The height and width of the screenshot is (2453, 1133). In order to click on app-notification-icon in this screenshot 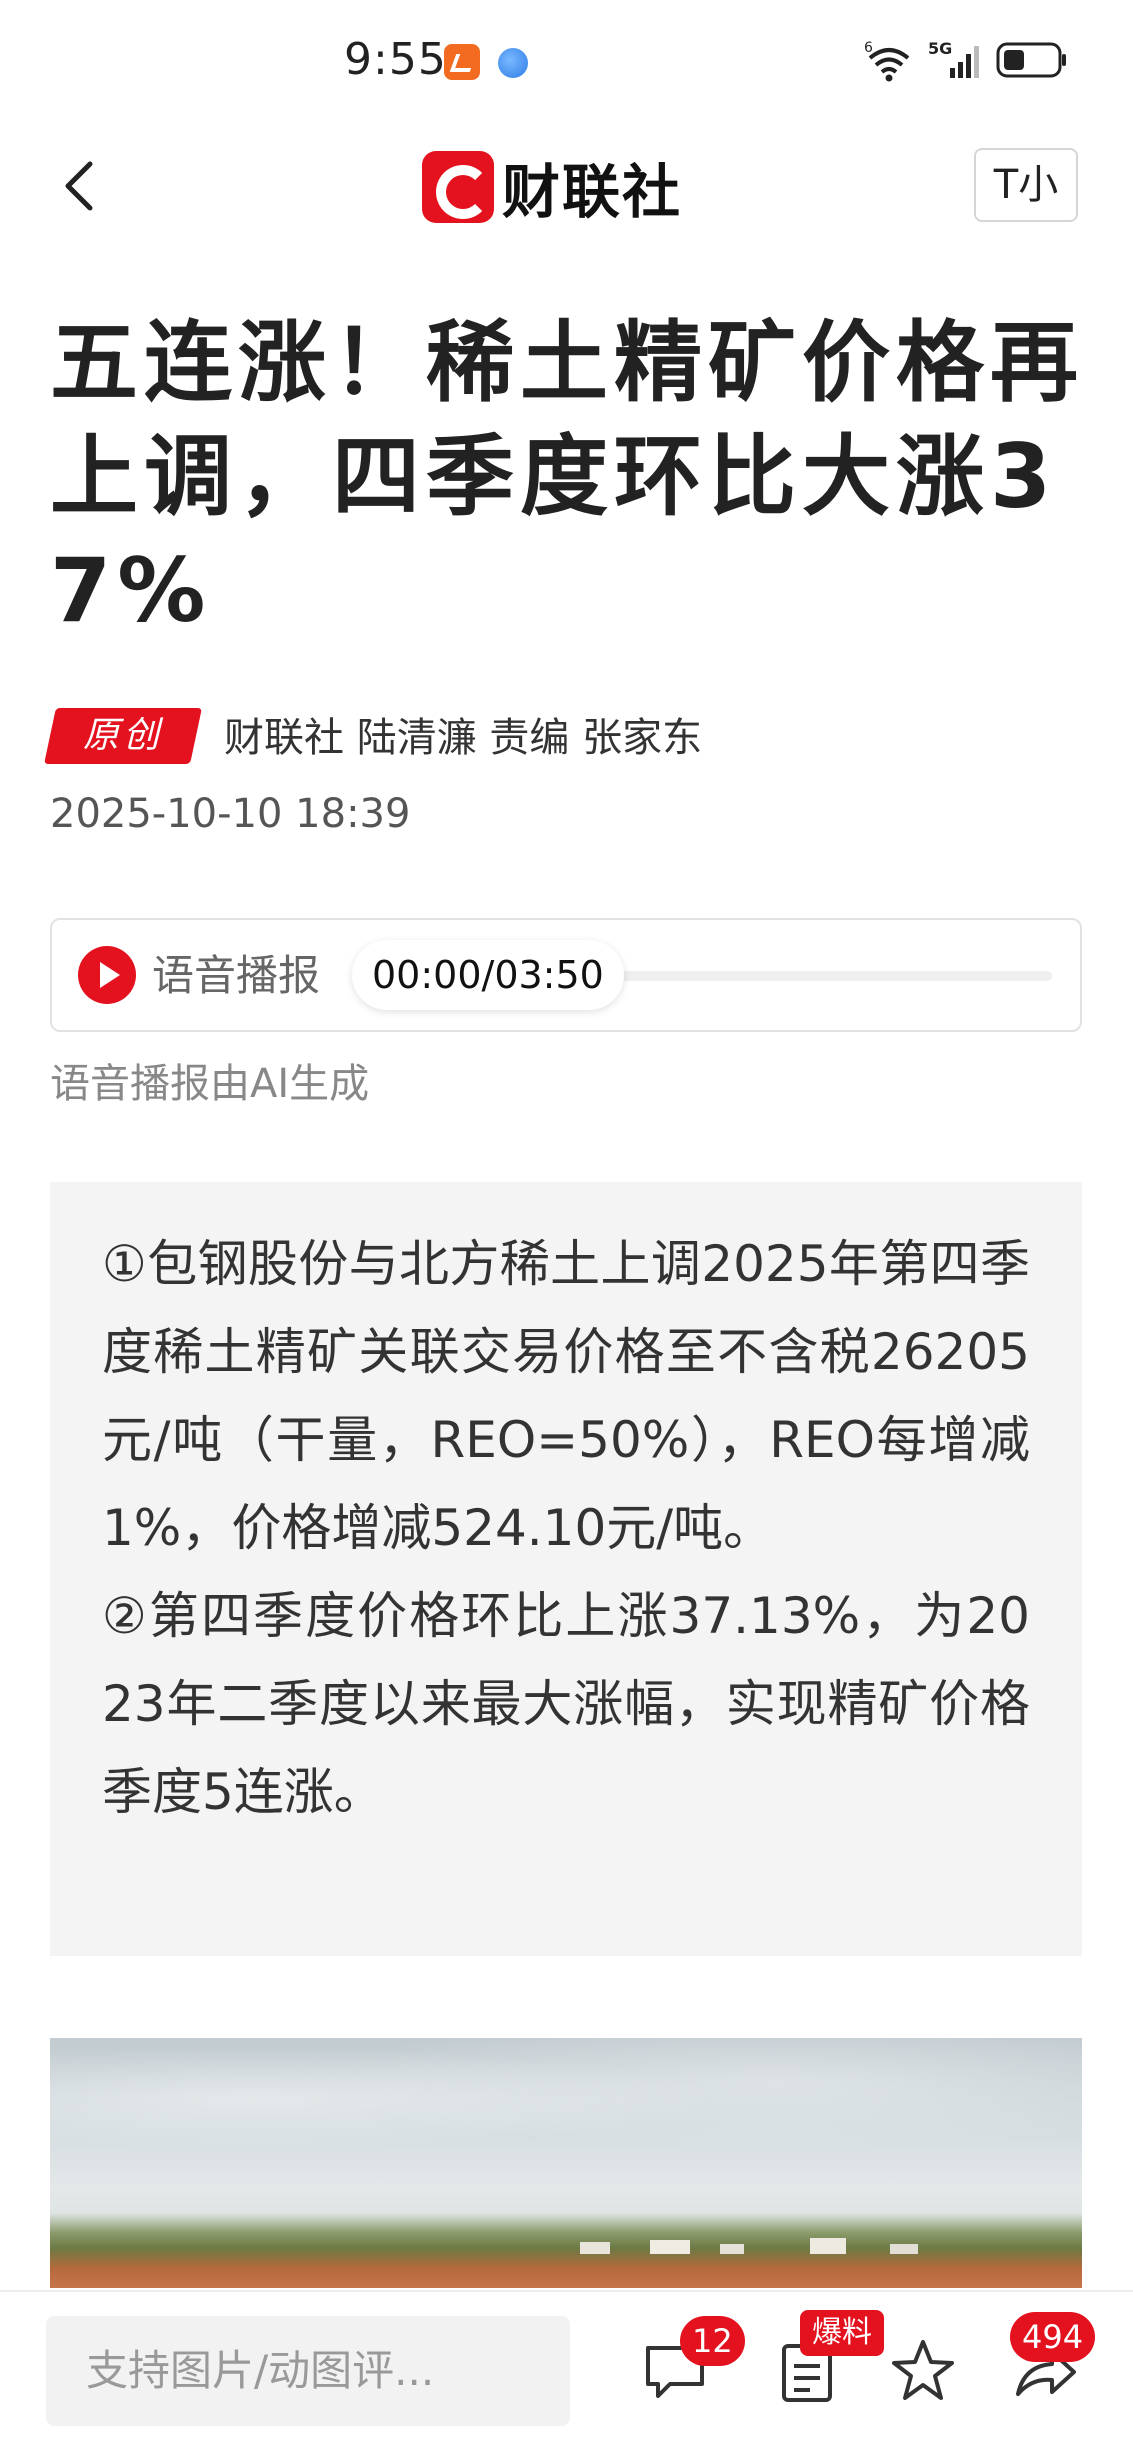, I will do `click(462, 62)`.